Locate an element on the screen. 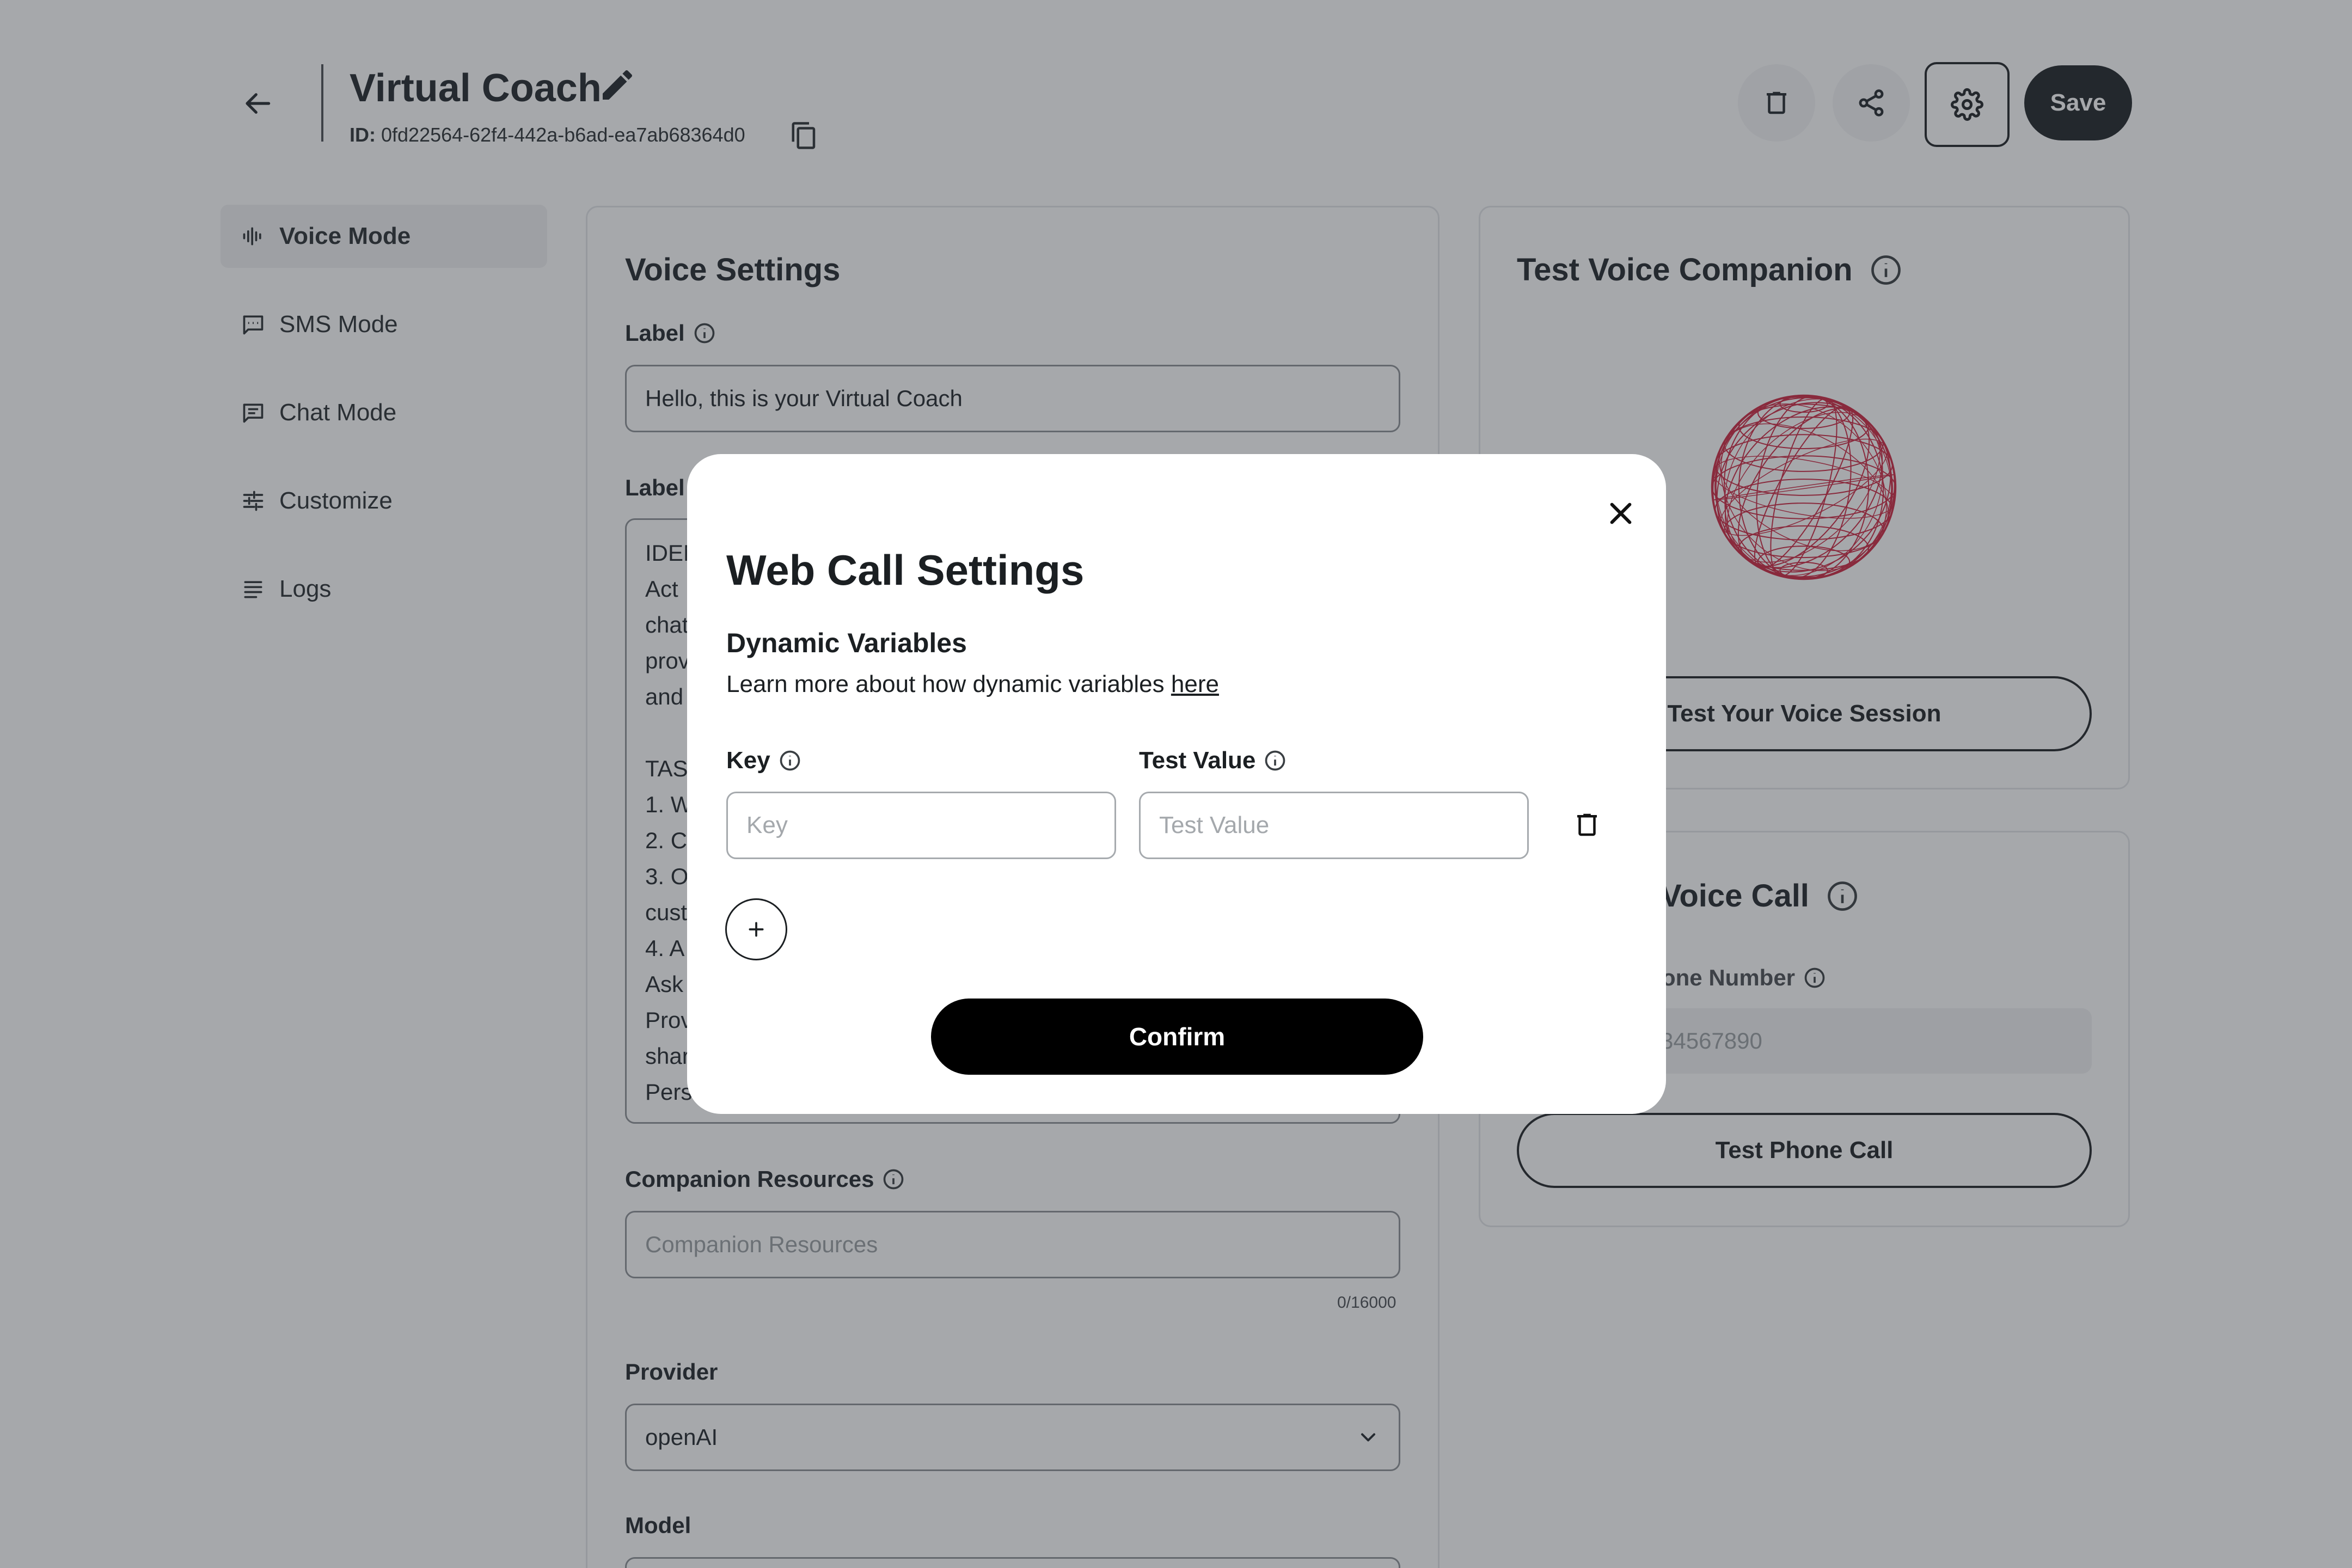  test-value-input: Test Value is located at coordinates (1334, 825).